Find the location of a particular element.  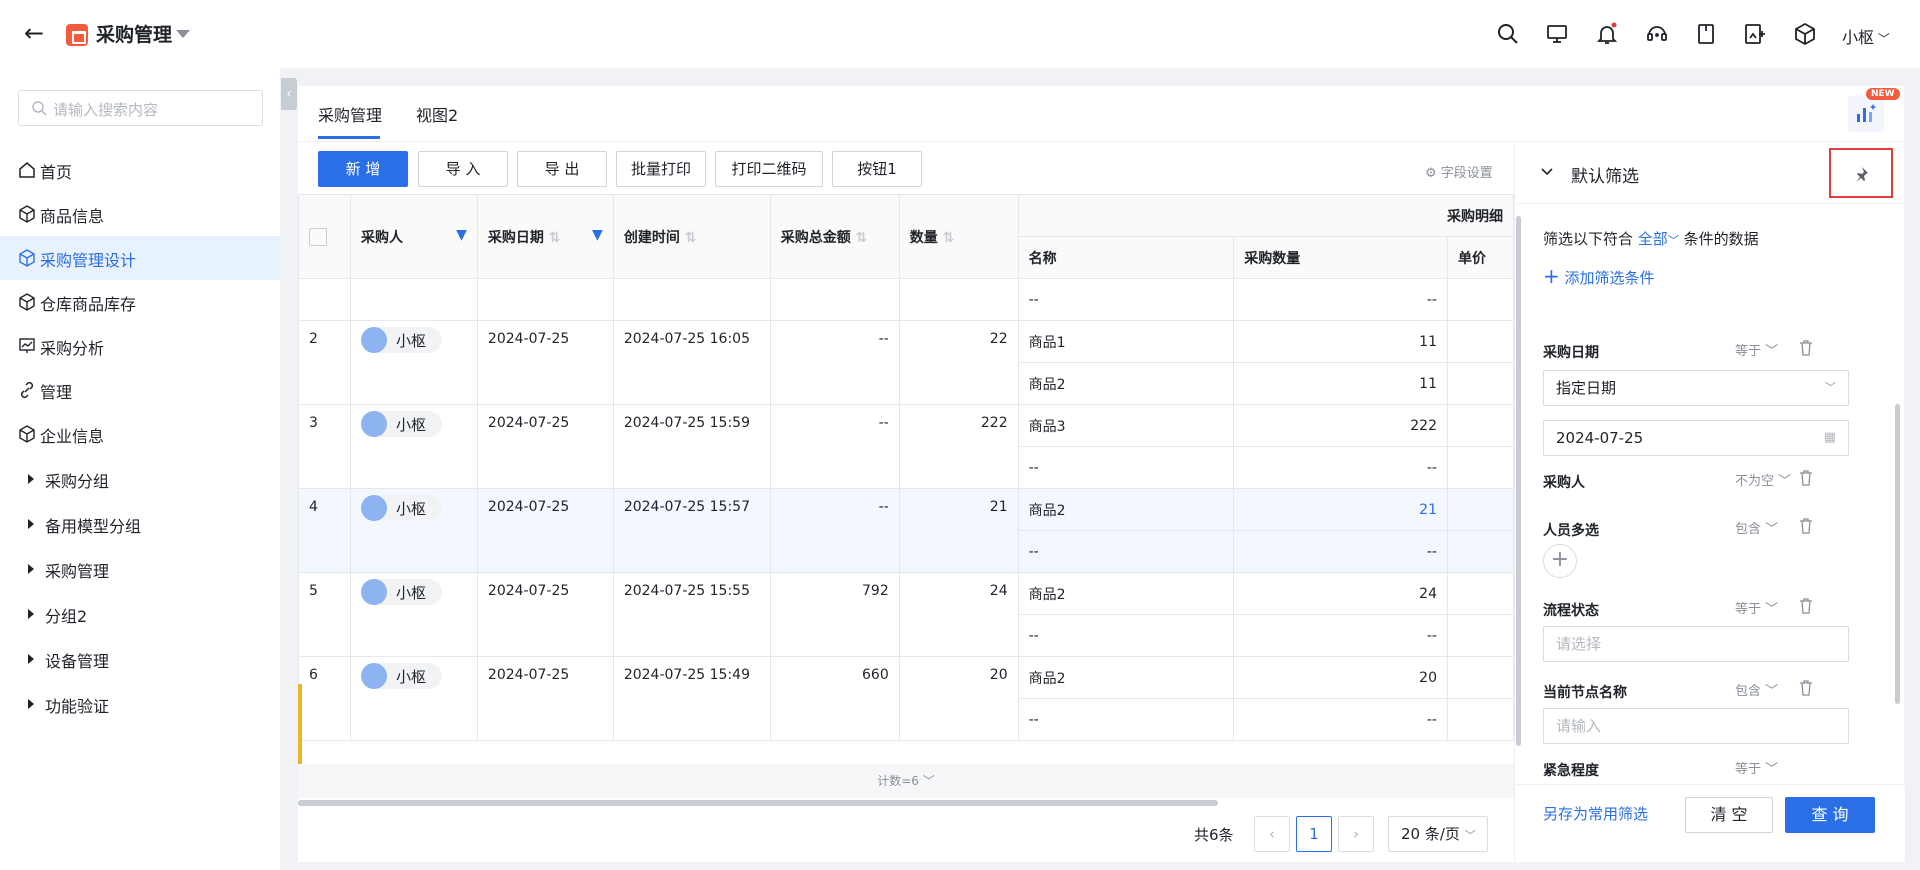

app-title: 采购管理 is located at coordinates (134, 33).